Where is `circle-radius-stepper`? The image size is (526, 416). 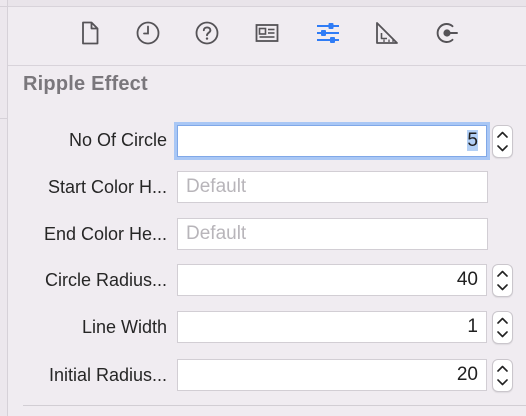 circle-radius-stepper is located at coordinates (502, 280).